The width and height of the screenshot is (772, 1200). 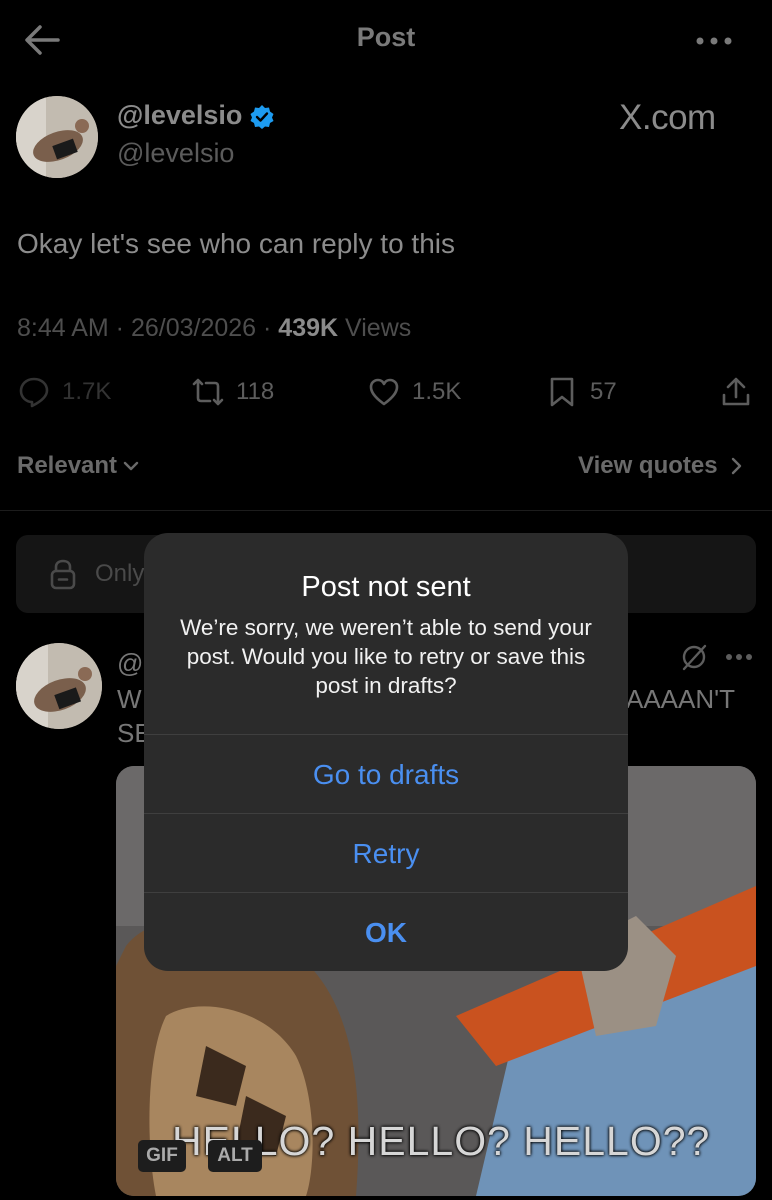 I want to click on post-time: 8:44 AM, so click(x=63, y=328).